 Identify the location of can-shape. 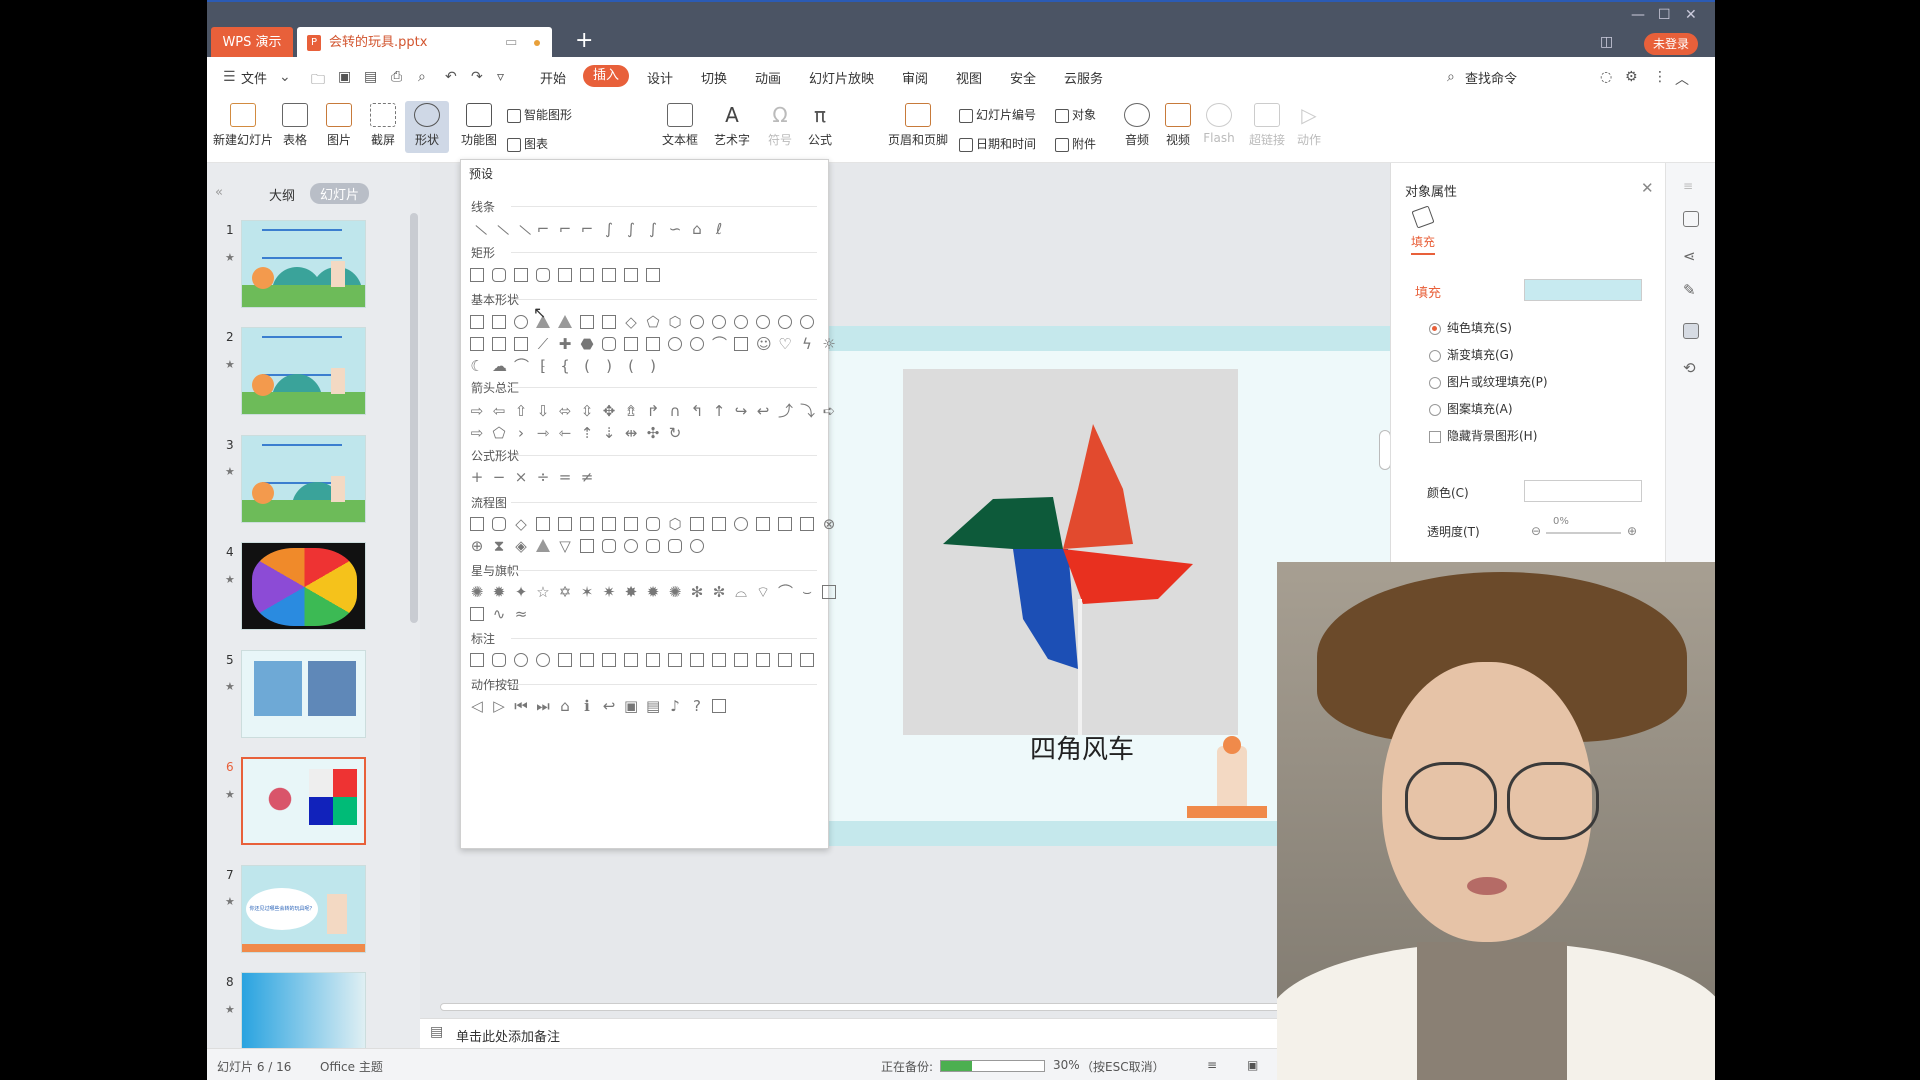
(609, 344).